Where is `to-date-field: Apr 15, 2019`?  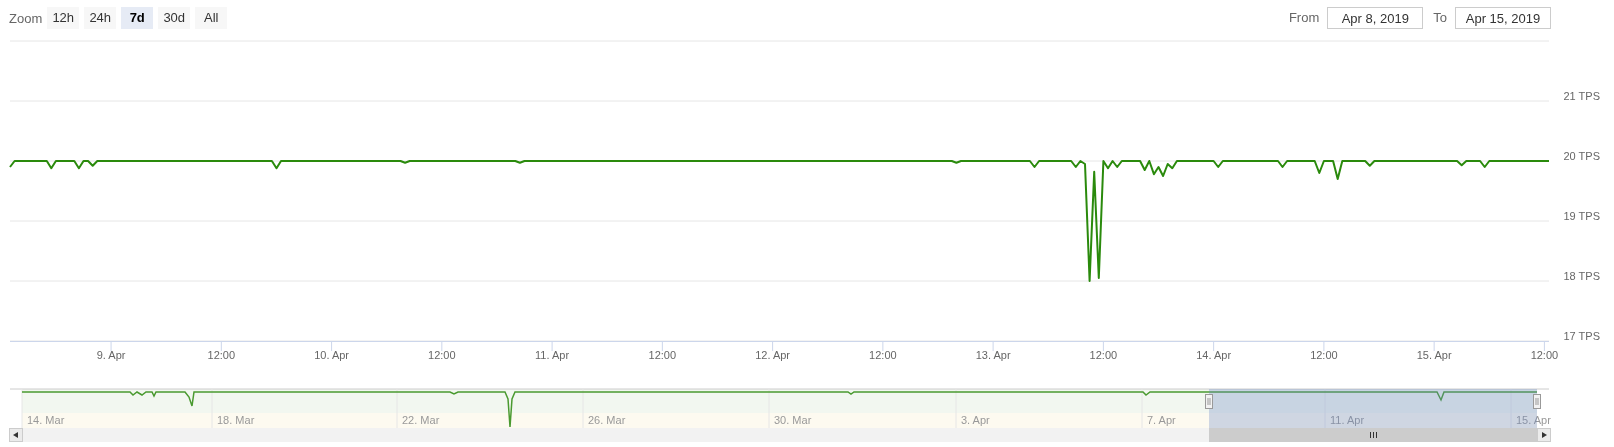 to-date-field: Apr 15, 2019 is located at coordinates (1503, 18).